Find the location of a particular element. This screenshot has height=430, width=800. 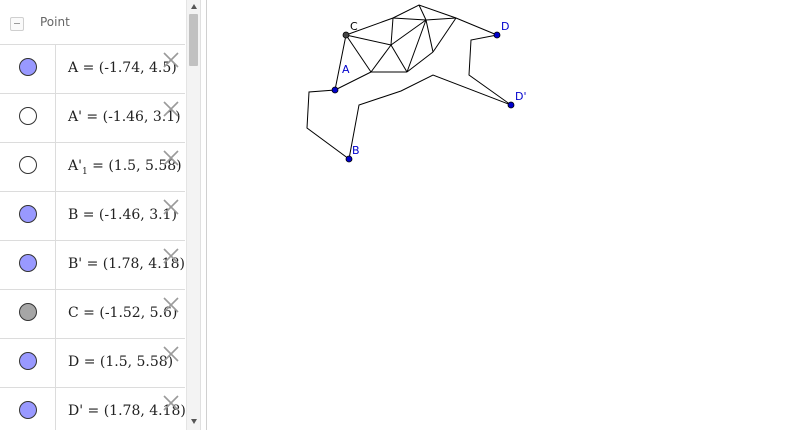

label-c: C is located at coordinates (354, 26).